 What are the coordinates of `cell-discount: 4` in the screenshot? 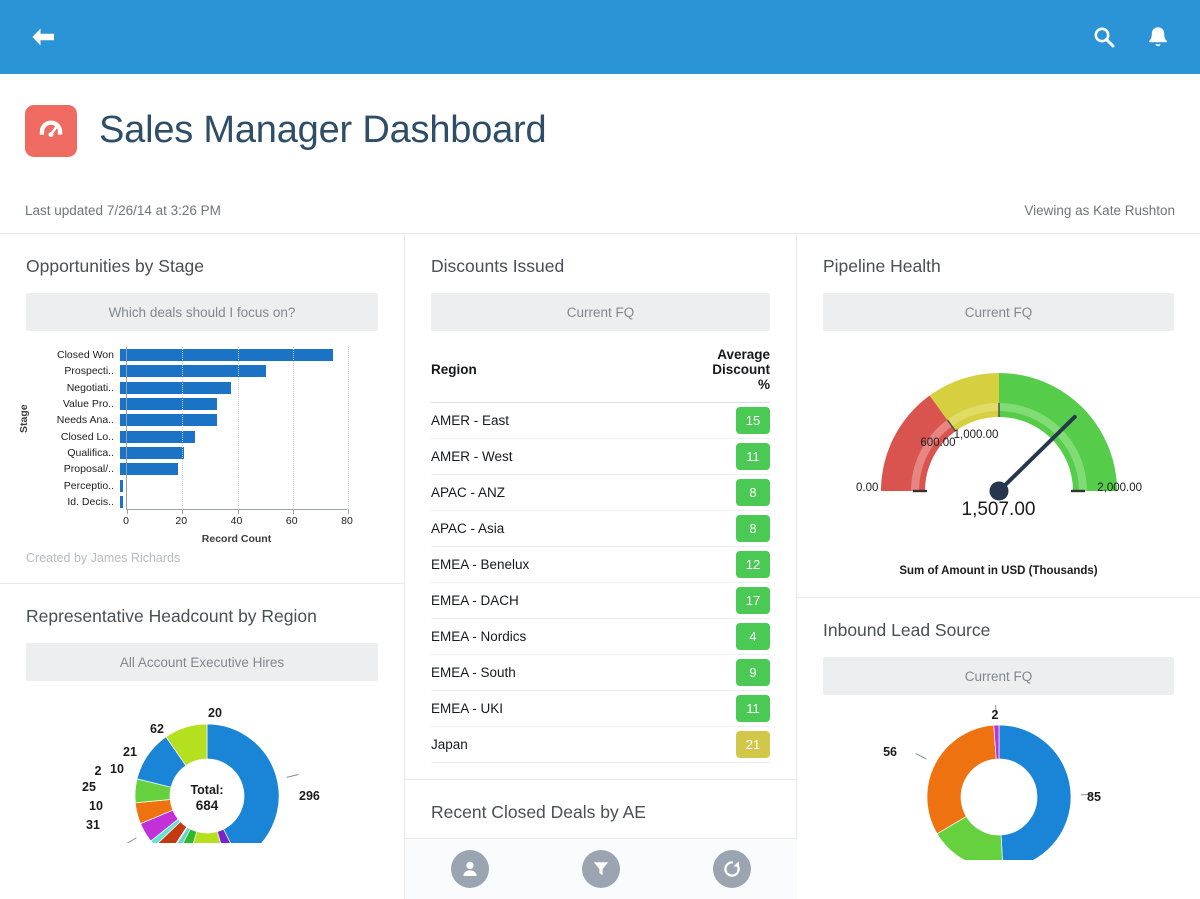 It's located at (741, 636).